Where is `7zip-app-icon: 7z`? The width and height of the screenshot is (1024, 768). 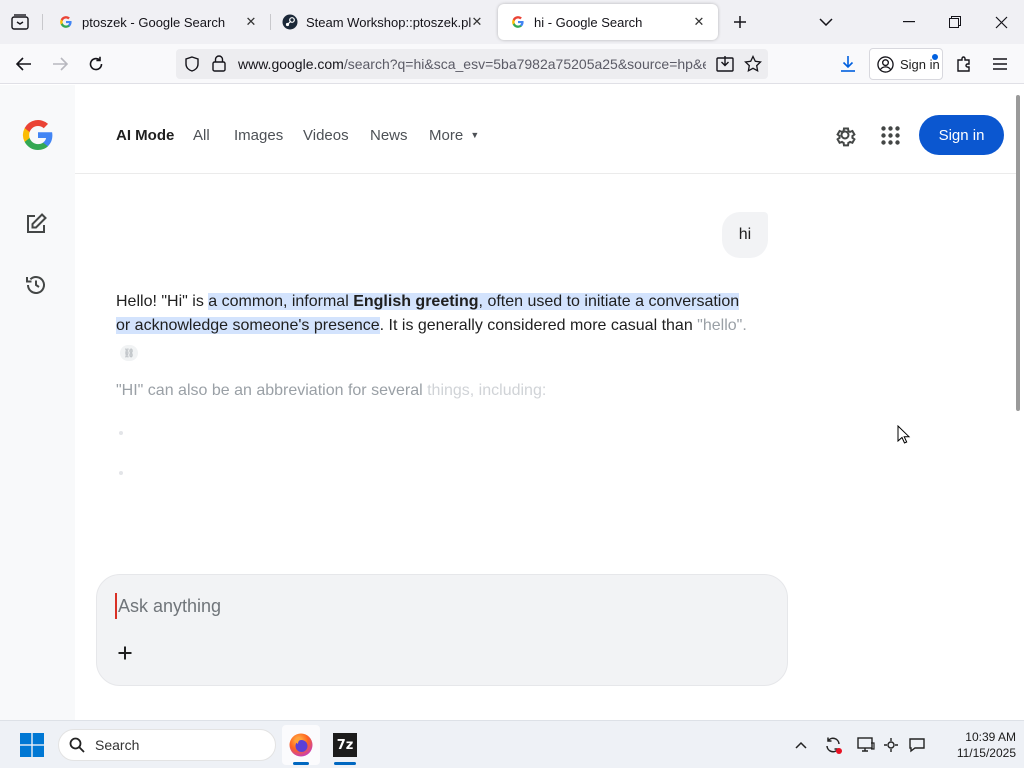
7zip-app-icon: 7z is located at coordinates (345, 745).